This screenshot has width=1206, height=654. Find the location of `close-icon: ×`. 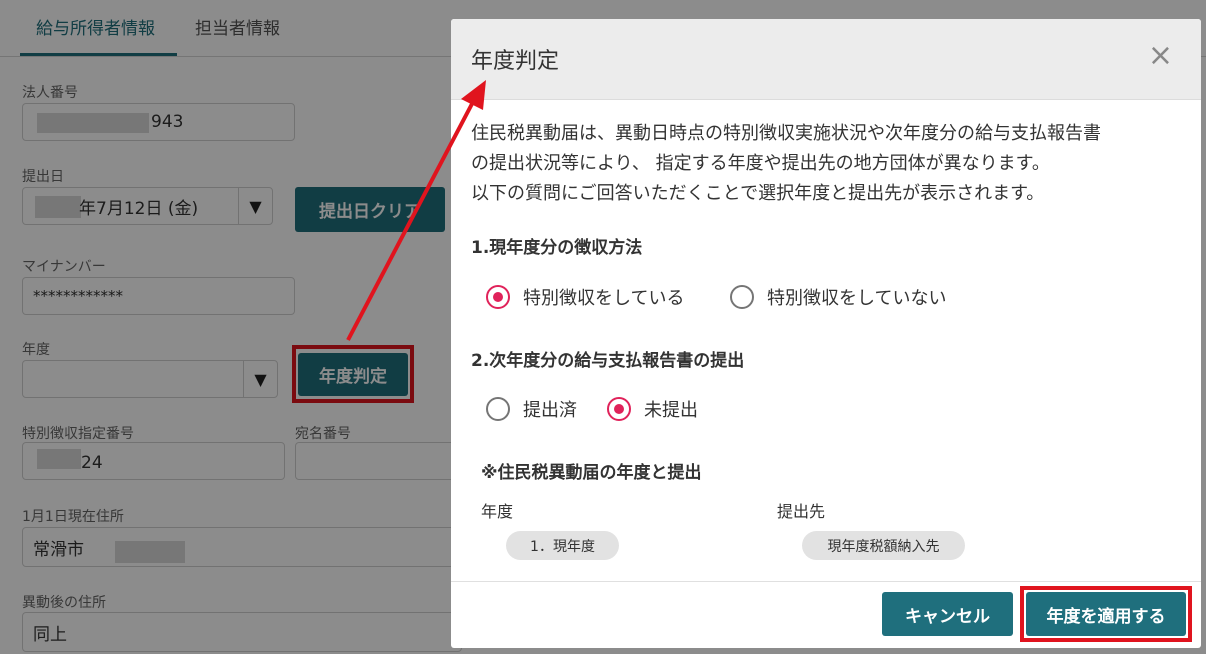

close-icon: × is located at coordinates (1160, 56).